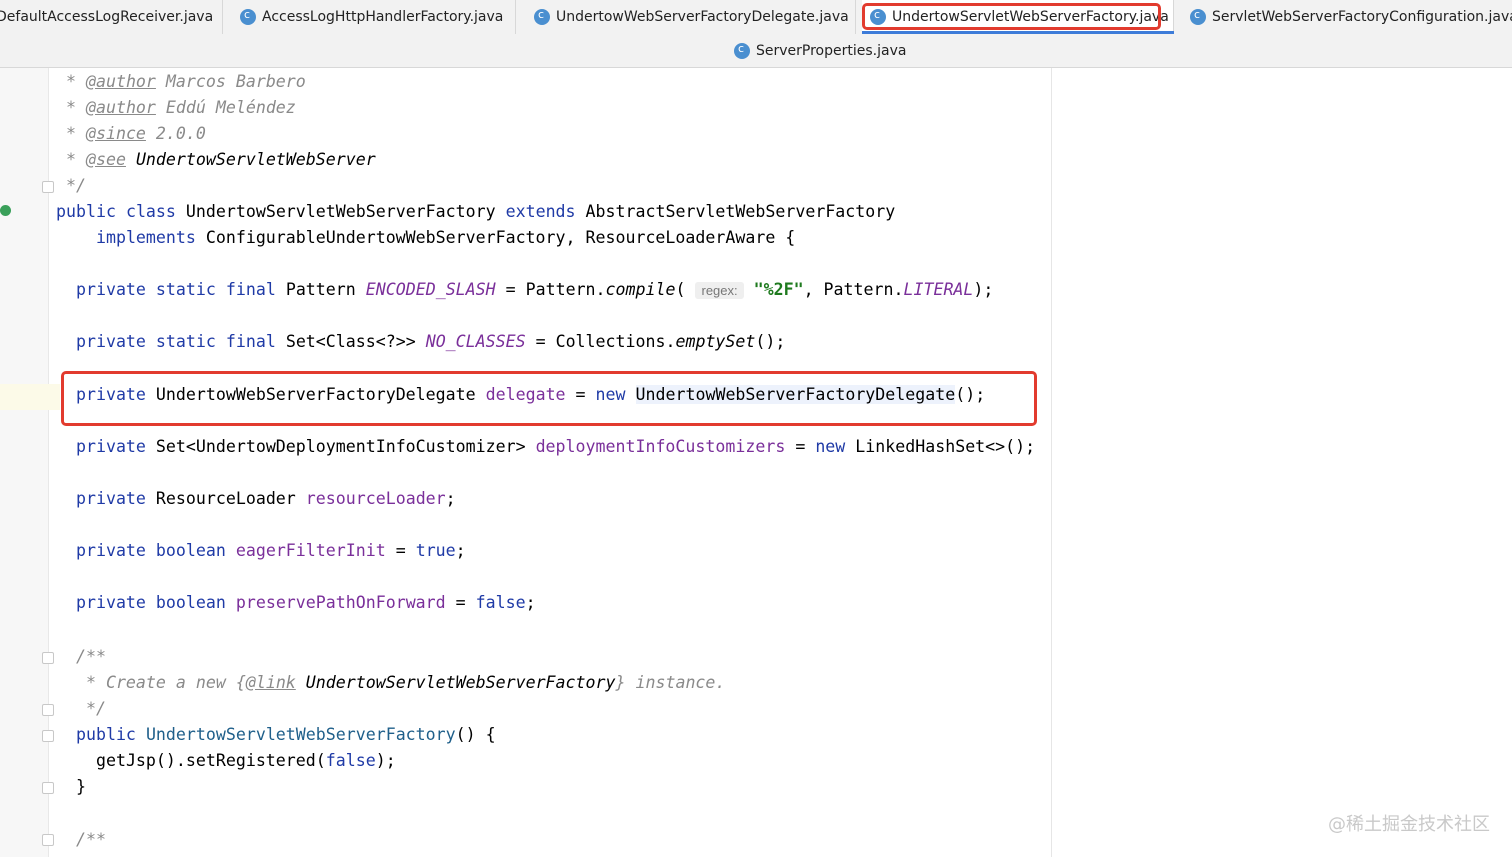  Describe the element at coordinates (383, 17) in the screenshot. I see `tab-label: AccessLogHttpHandlerFactory.java` at that location.